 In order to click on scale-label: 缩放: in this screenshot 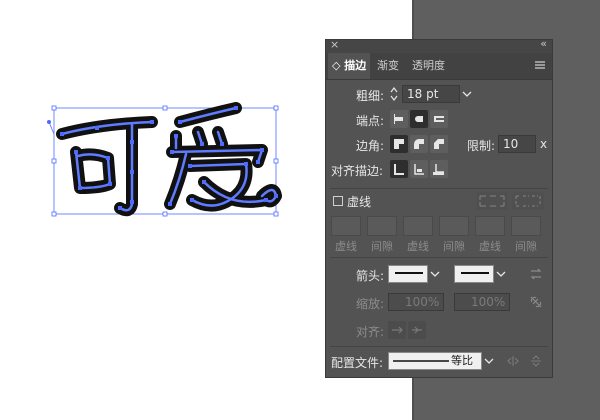, I will do `click(370, 304)`.